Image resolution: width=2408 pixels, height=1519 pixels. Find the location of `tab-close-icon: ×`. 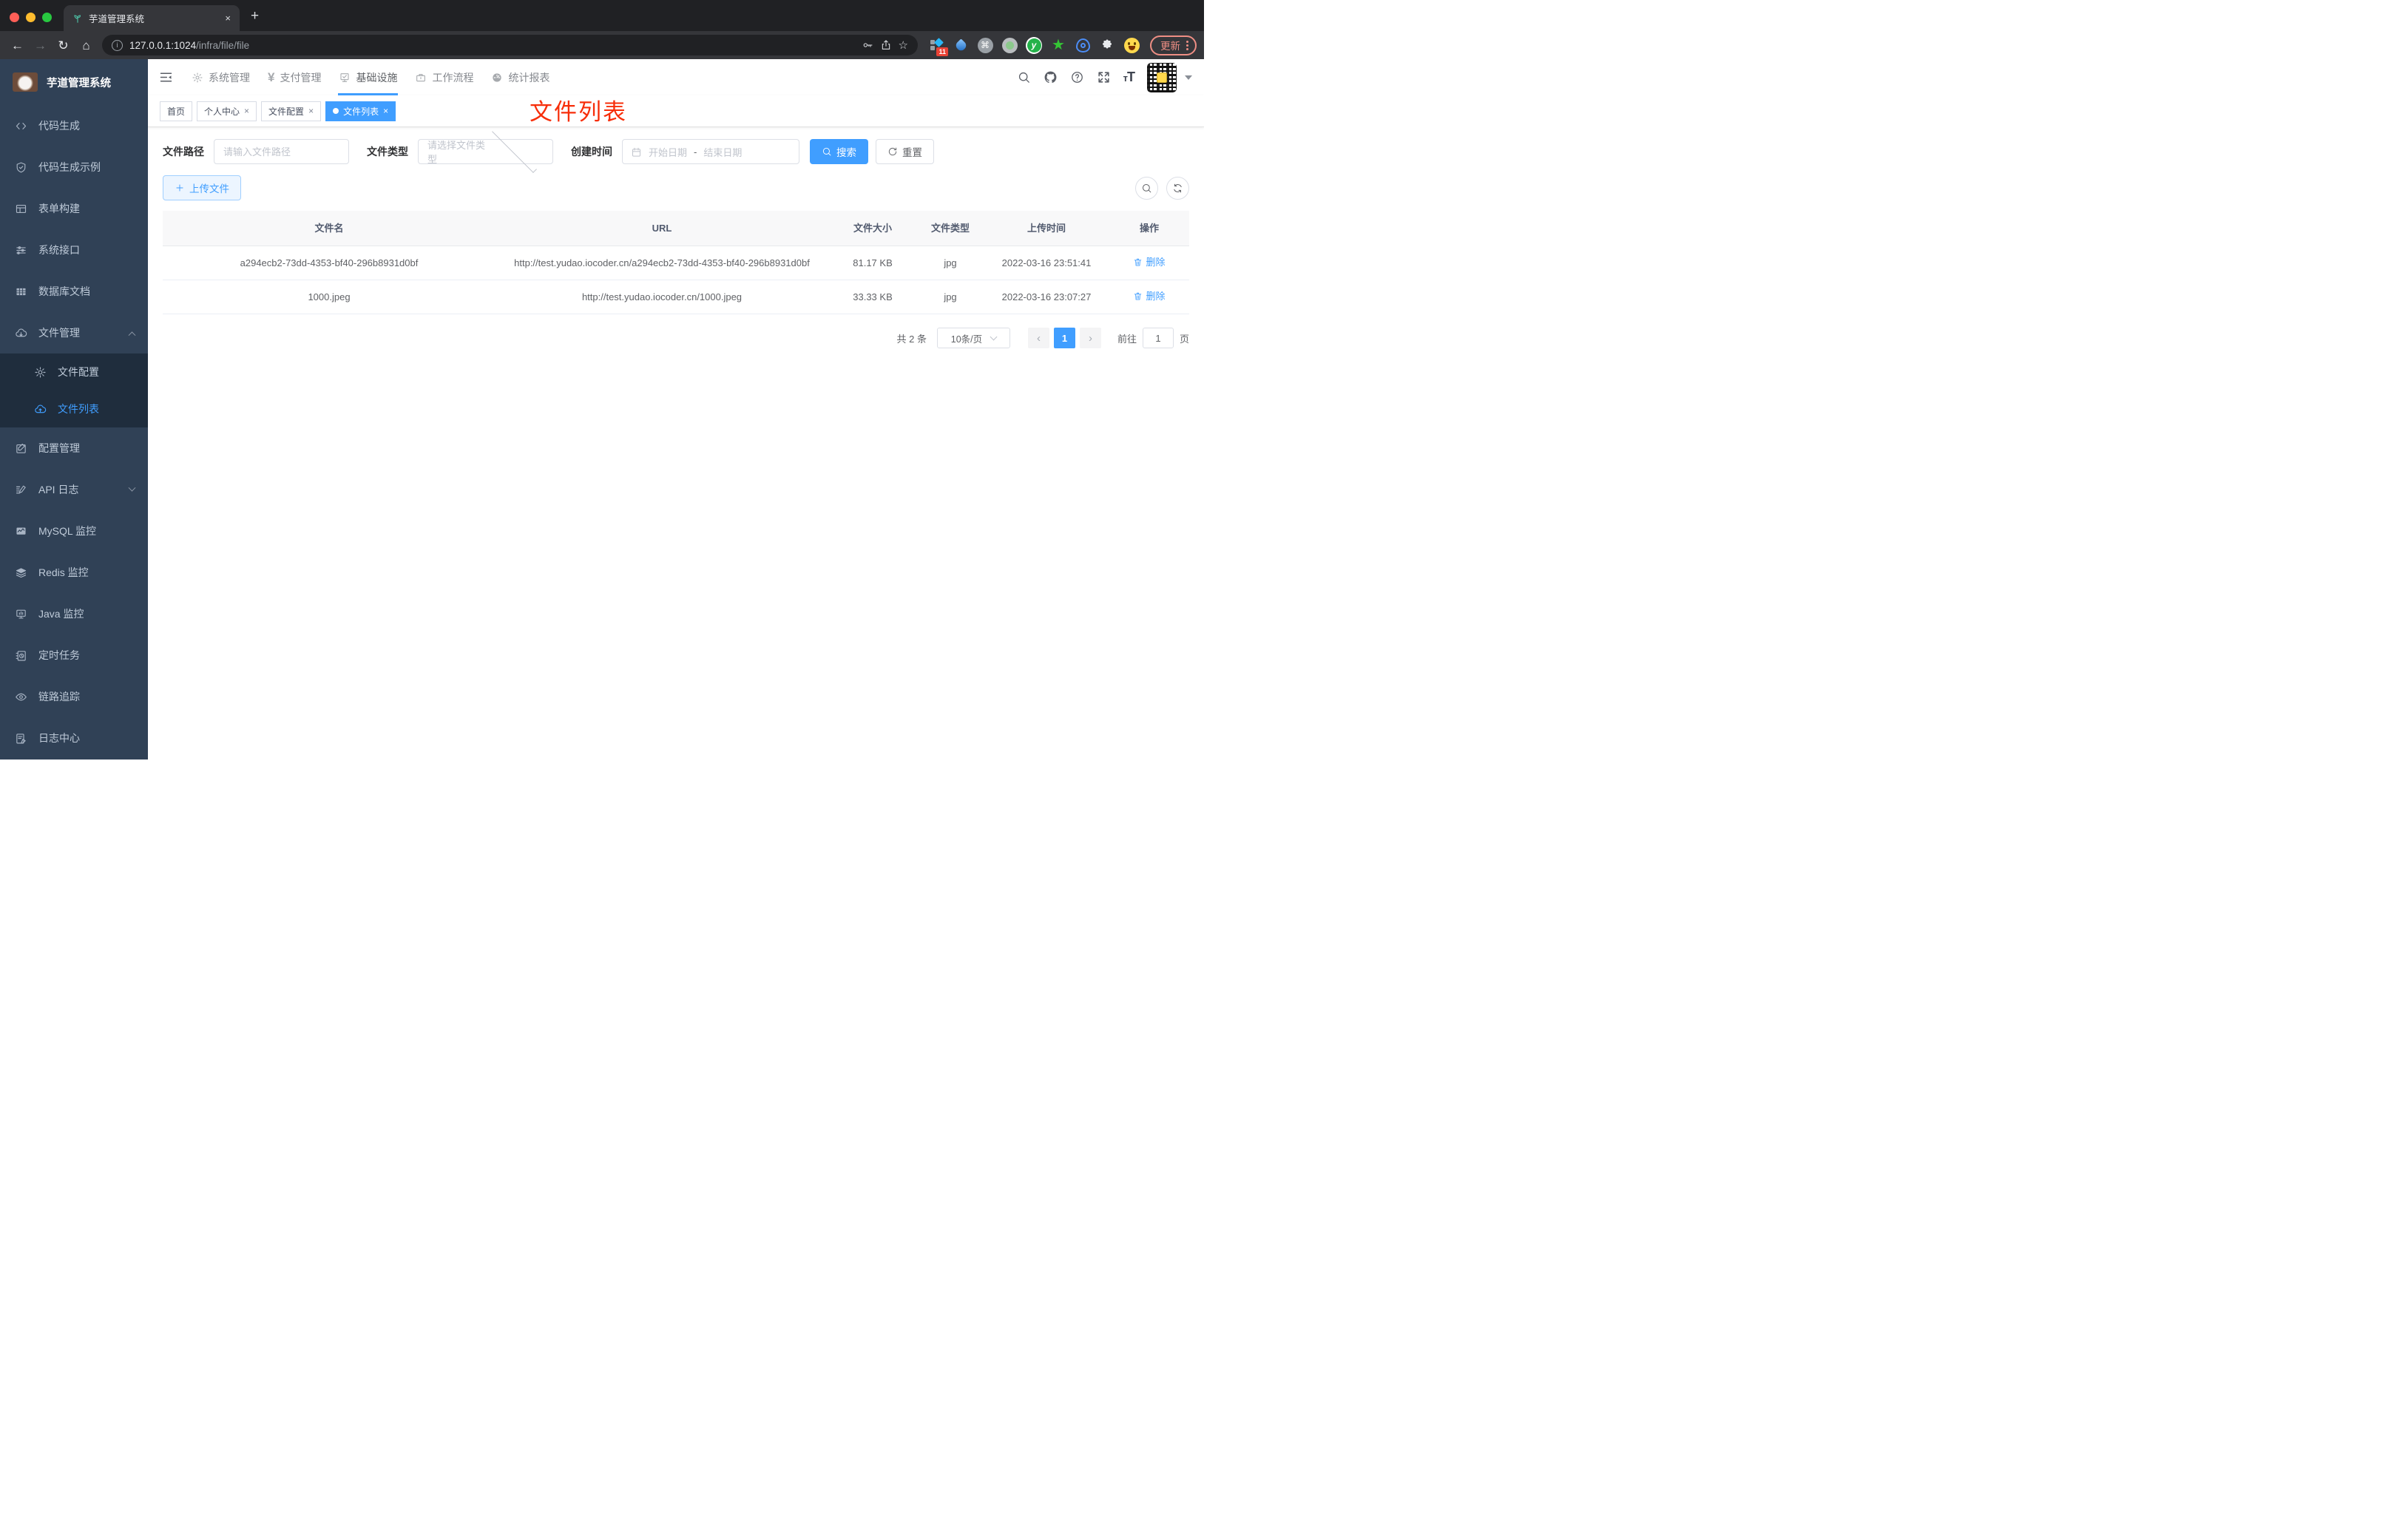

tab-close-icon: × is located at coordinates (228, 18).